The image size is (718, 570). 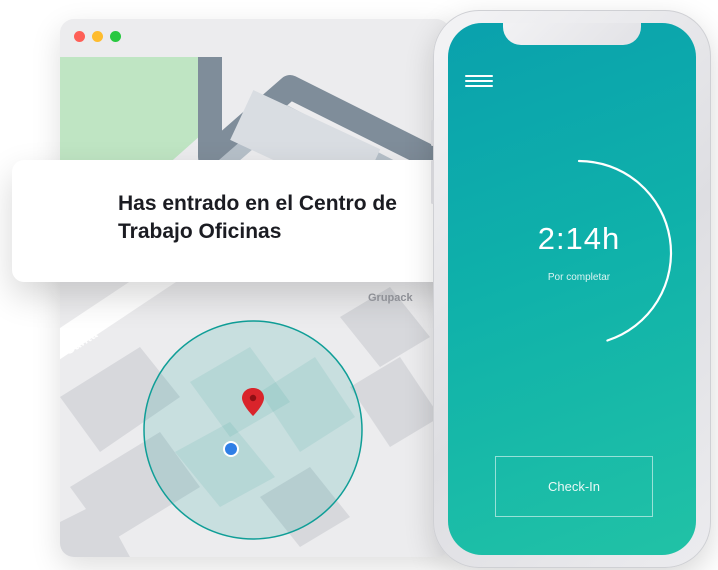 What do you see at coordinates (97, 36) in the screenshot?
I see `minimize-window-button` at bounding box center [97, 36].